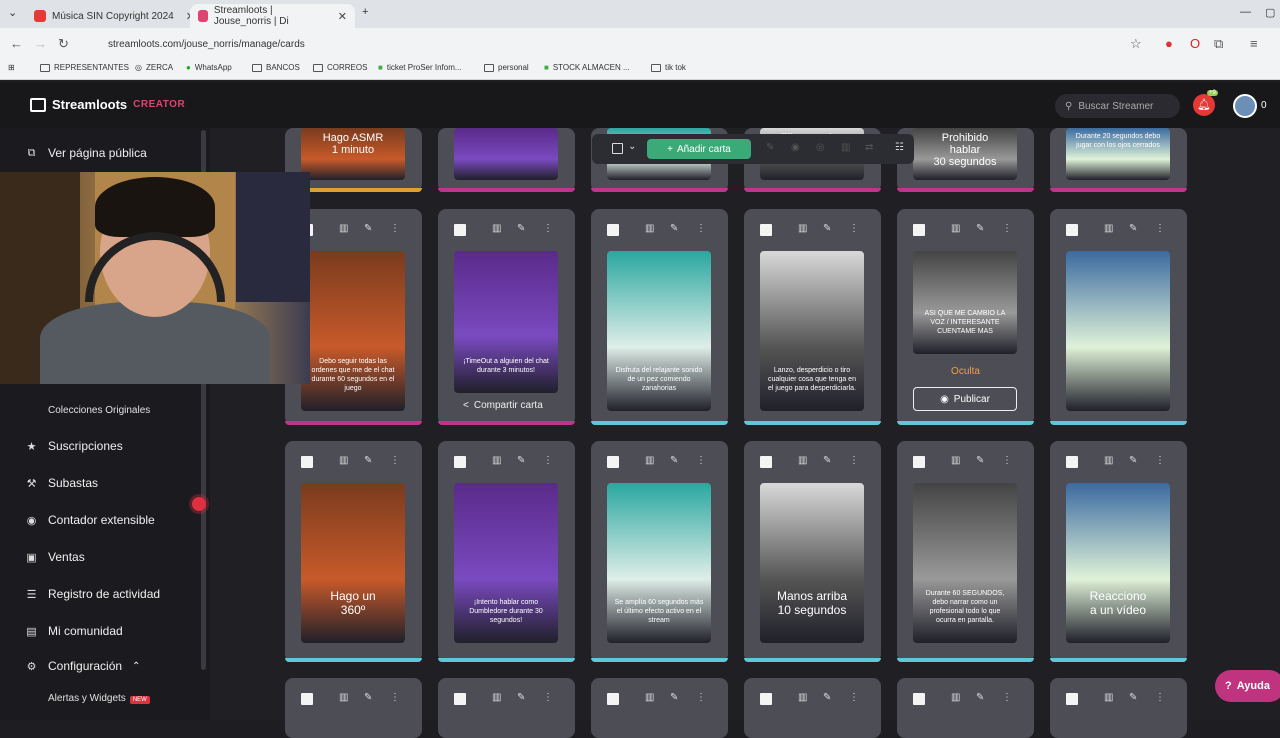 This screenshot has height=738, width=1280. I want to click on chevron-down-icon: ⌄, so click(632, 146).